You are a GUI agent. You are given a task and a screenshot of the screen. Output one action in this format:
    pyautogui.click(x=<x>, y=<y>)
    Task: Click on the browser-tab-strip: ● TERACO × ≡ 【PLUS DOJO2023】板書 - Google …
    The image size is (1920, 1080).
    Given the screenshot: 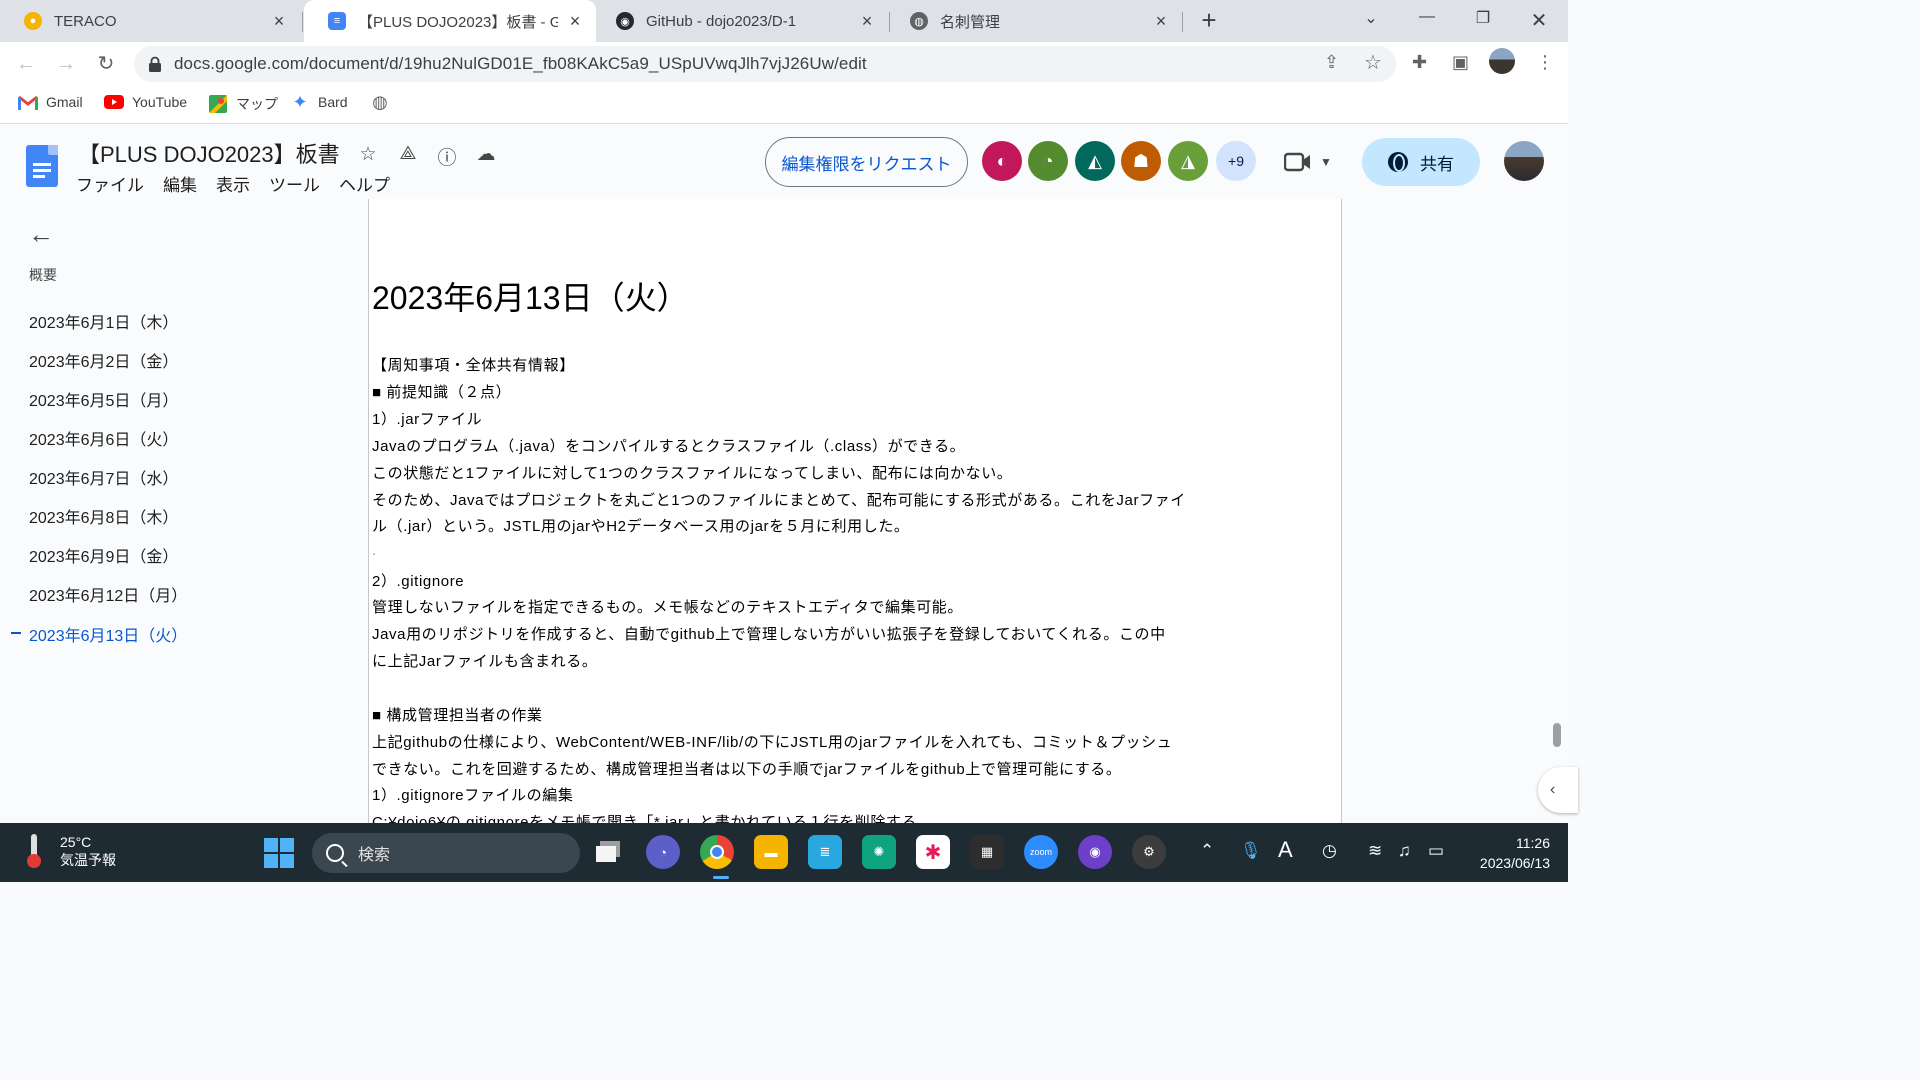 What is the action you would take?
    pyautogui.click(x=784, y=21)
    